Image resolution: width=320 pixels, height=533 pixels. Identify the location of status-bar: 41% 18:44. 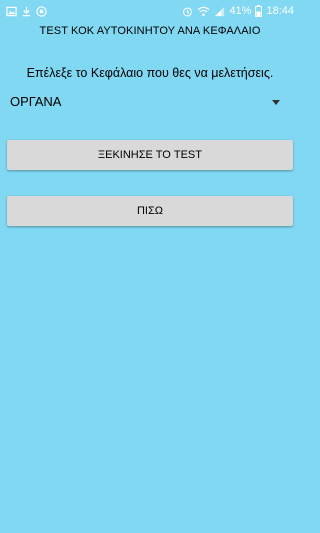
(150, 11).